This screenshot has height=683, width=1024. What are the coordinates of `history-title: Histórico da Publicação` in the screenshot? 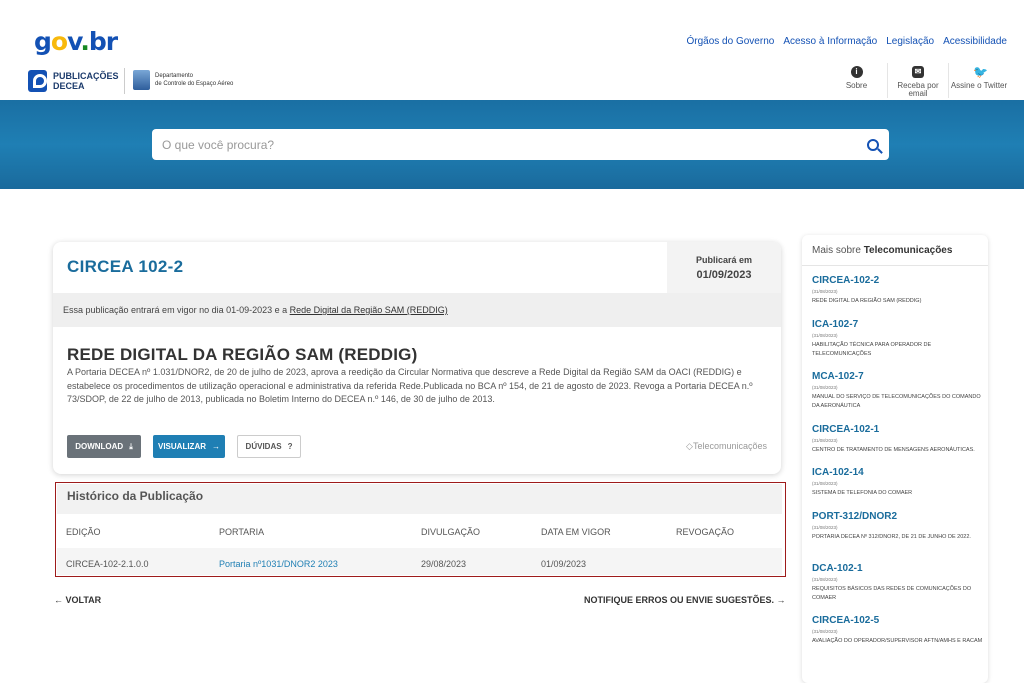 It's located at (419, 499).